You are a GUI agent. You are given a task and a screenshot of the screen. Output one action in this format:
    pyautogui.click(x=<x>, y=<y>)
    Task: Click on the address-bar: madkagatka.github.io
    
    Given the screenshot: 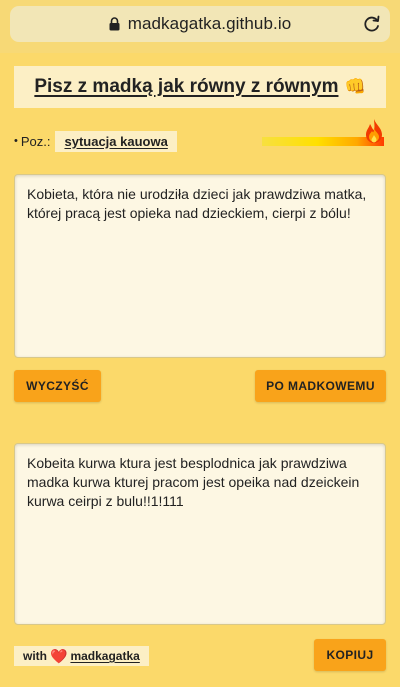 What is the action you would take?
    pyautogui.click(x=200, y=24)
    